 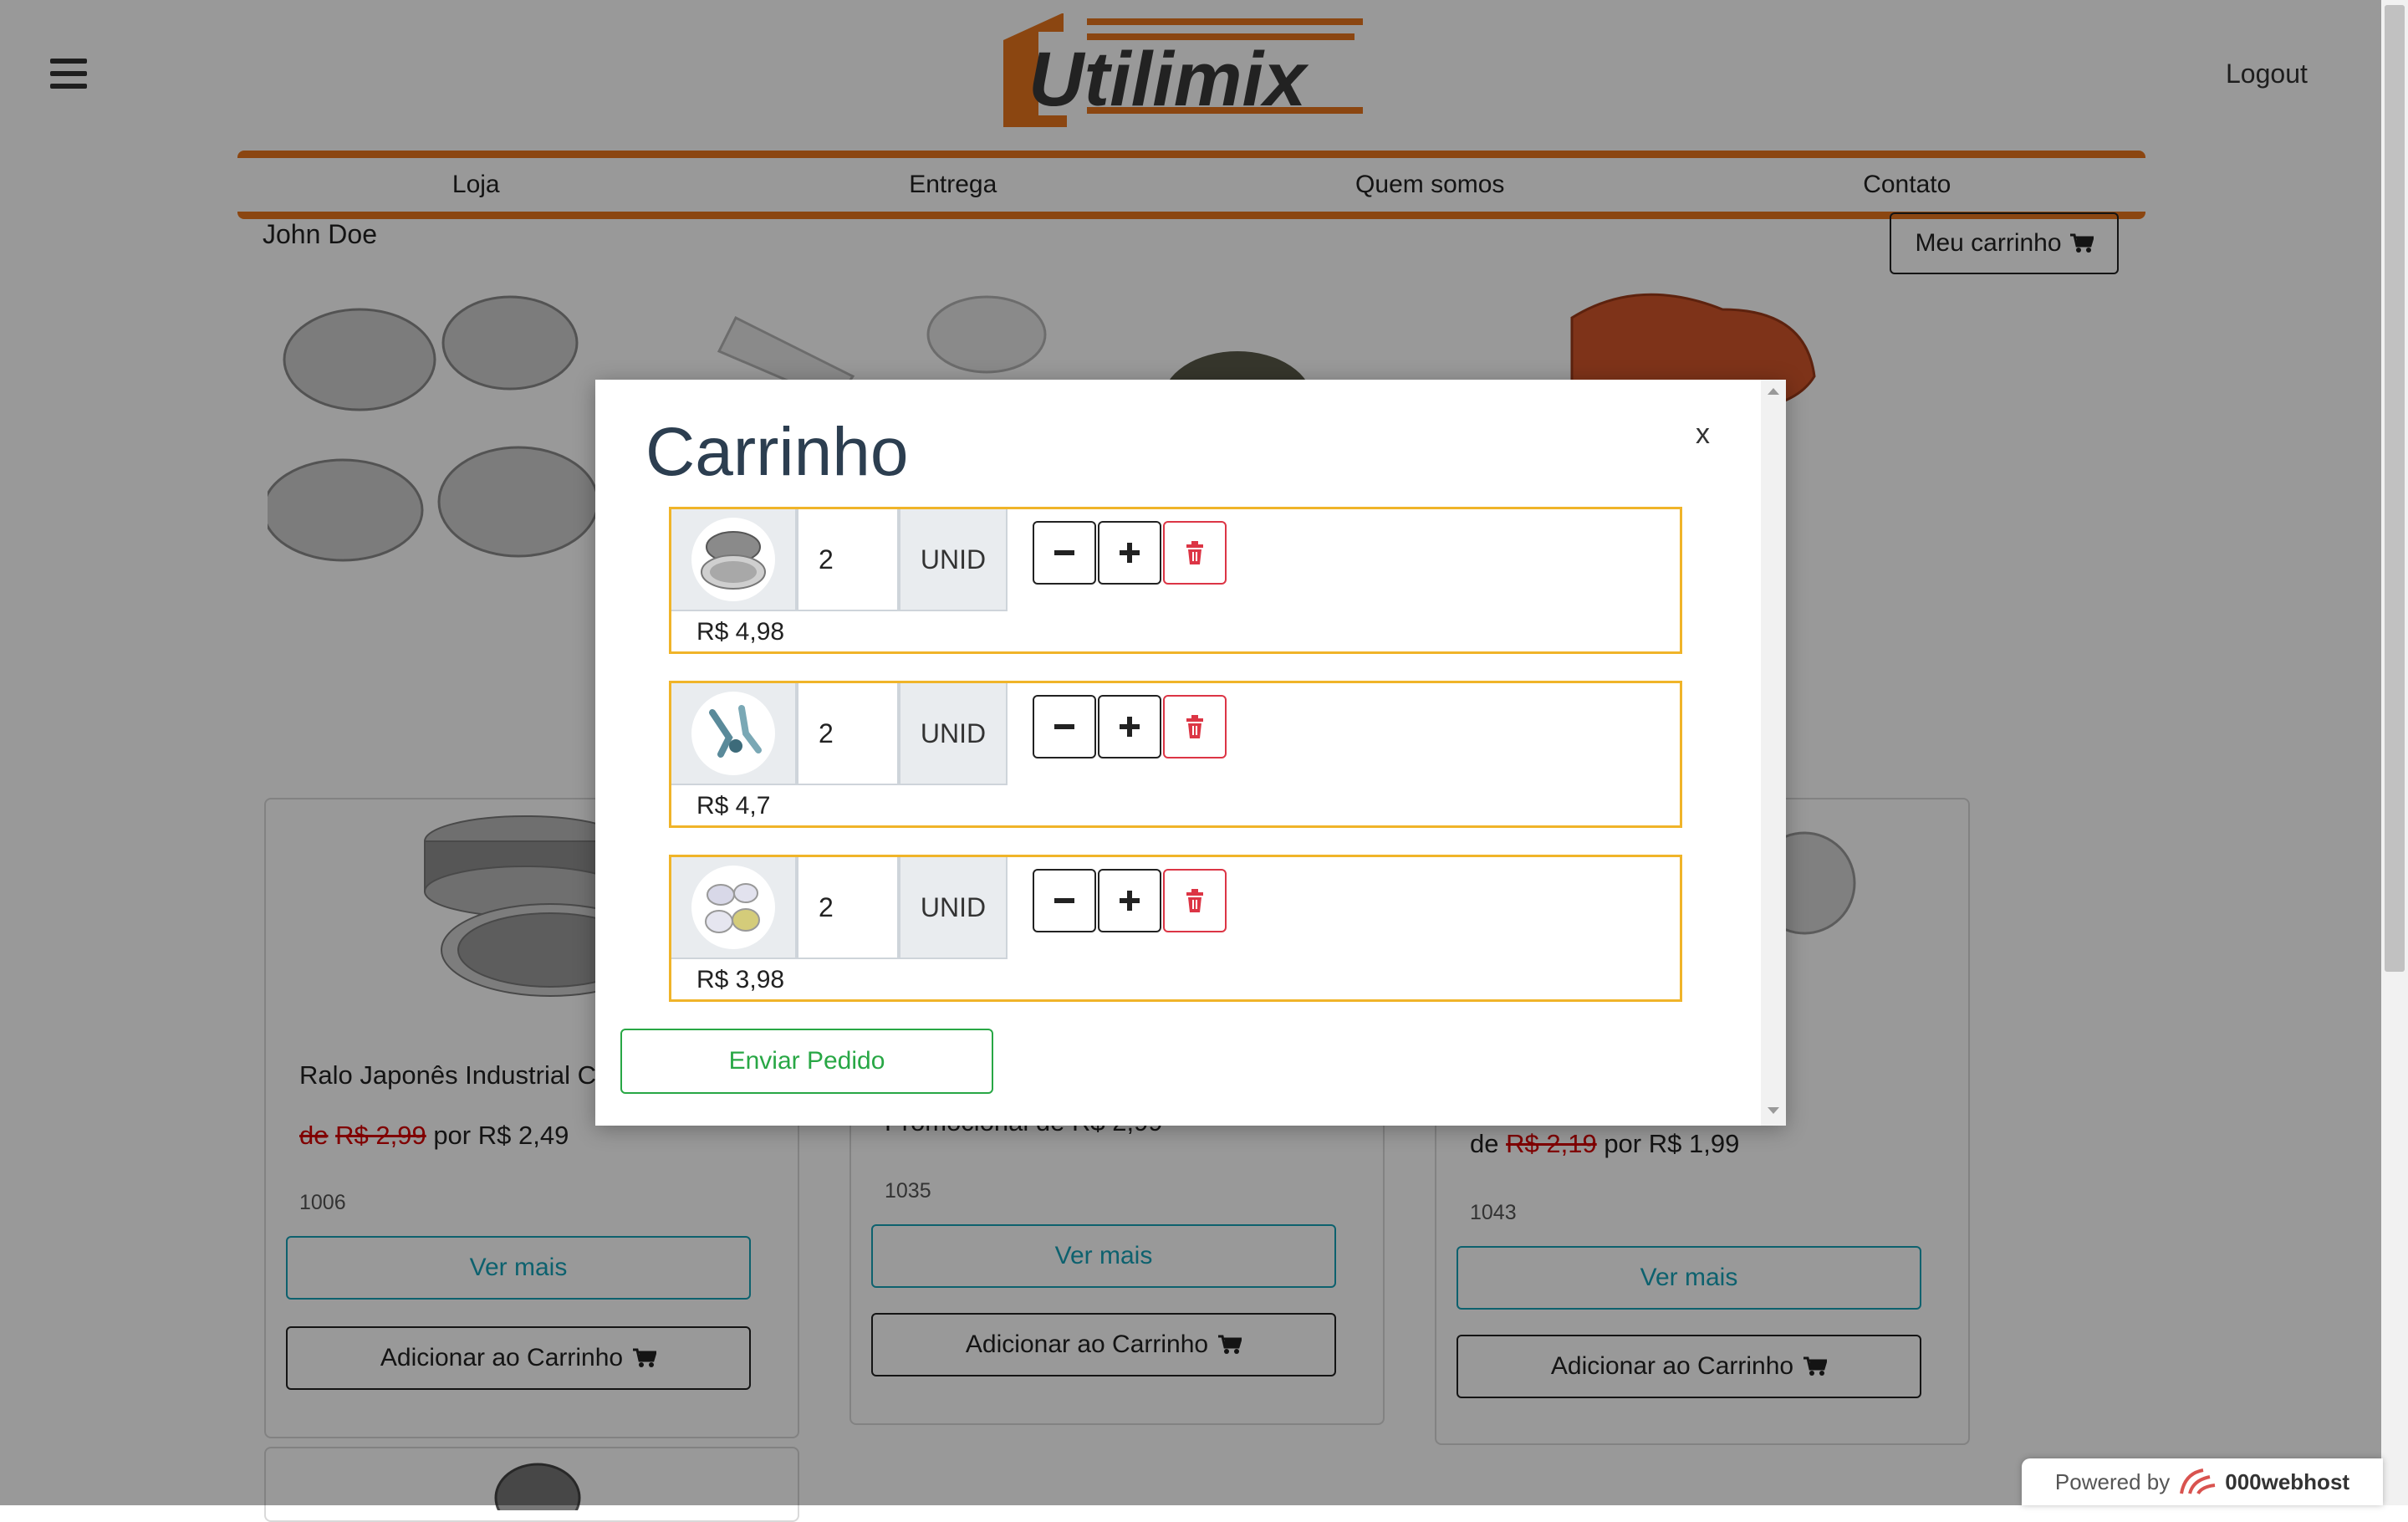 I want to click on clips-icon, so click(x=736, y=731).